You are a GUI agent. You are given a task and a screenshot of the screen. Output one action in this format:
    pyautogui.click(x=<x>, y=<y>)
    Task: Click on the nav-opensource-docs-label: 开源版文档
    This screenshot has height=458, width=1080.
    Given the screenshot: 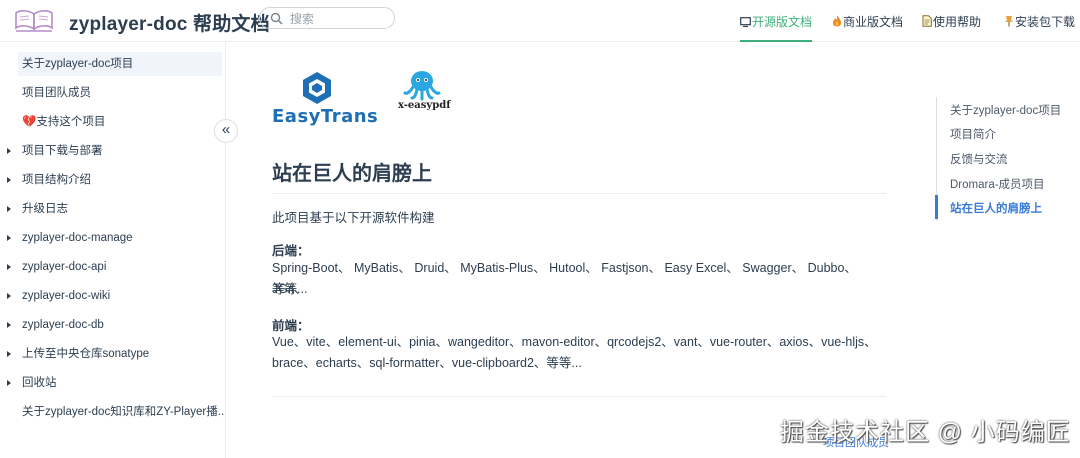 What is the action you would take?
    pyautogui.click(x=782, y=22)
    